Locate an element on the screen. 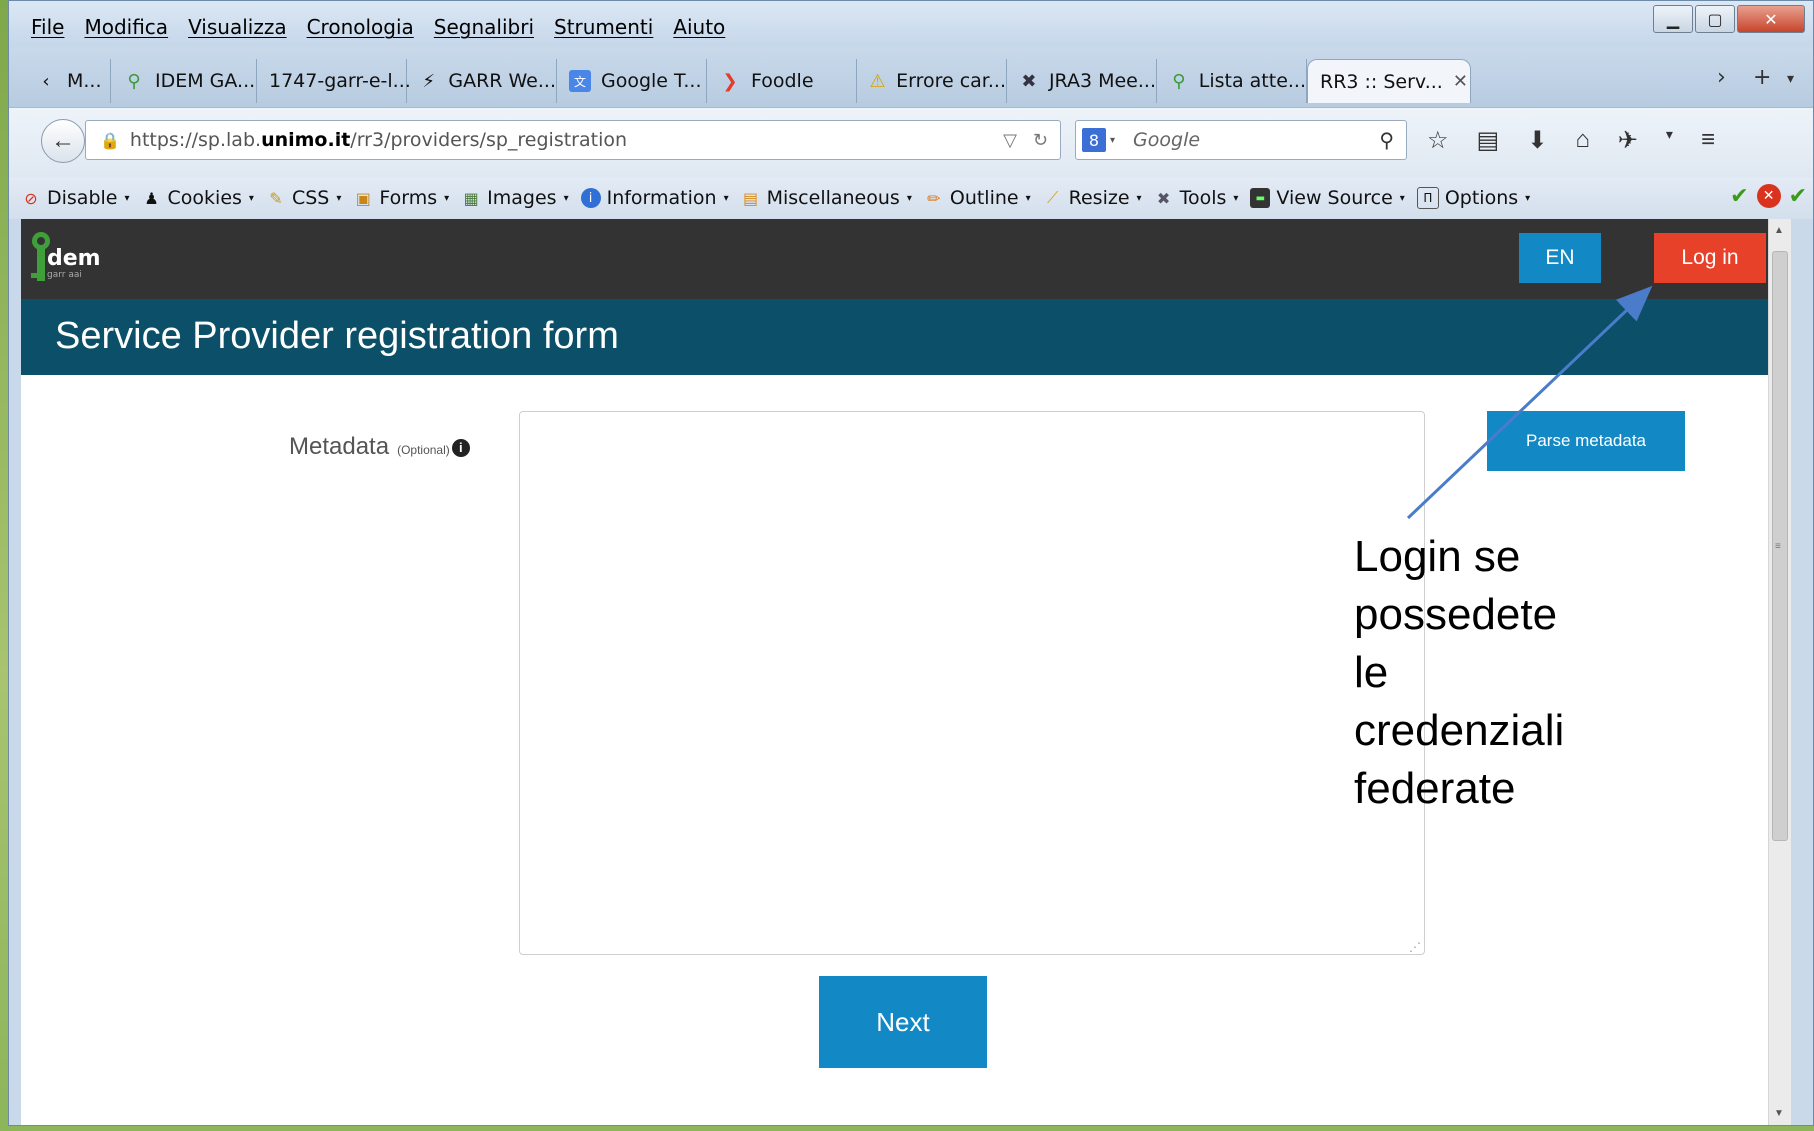 The width and height of the screenshot is (1814, 1131). resize-icon: ⟋ is located at coordinates (1053, 197).